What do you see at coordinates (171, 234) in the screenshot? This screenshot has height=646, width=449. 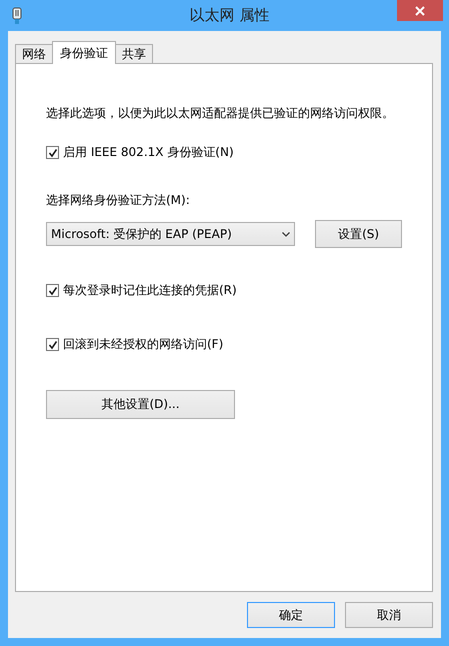 I see `method-dropdown: Microsoft: 受保护的 EAP (PEAP)` at bounding box center [171, 234].